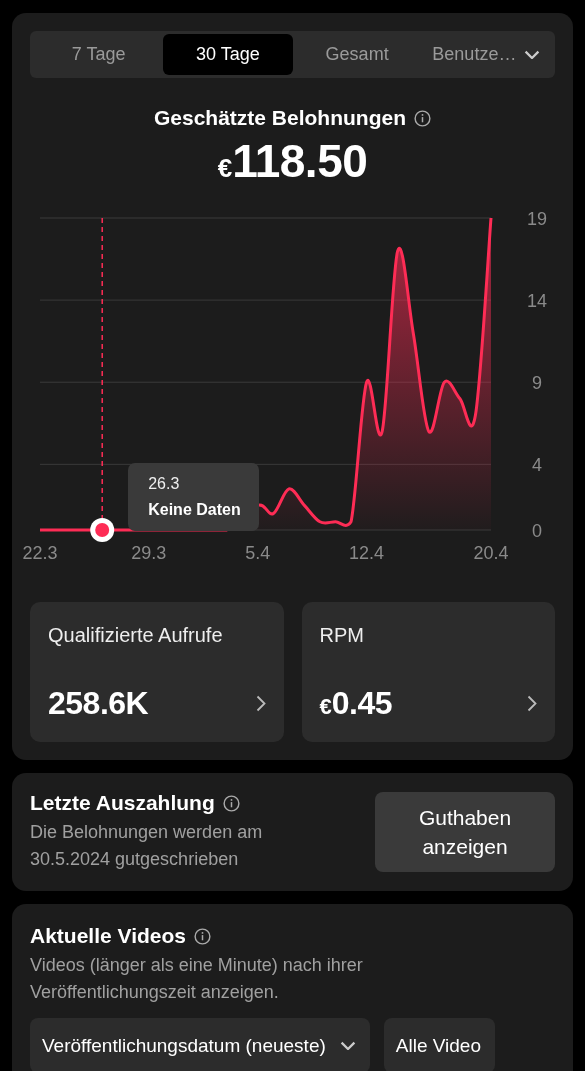  I want to click on x-axis-label: 20.4, so click(491, 553).